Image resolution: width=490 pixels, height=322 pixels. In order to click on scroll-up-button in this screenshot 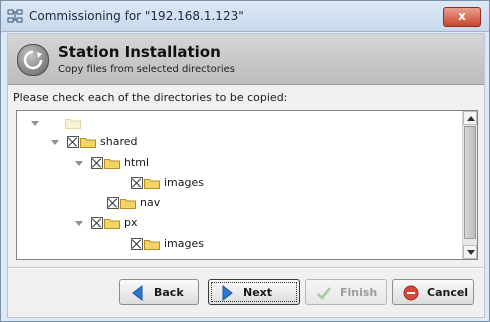, I will do `click(470, 118)`.